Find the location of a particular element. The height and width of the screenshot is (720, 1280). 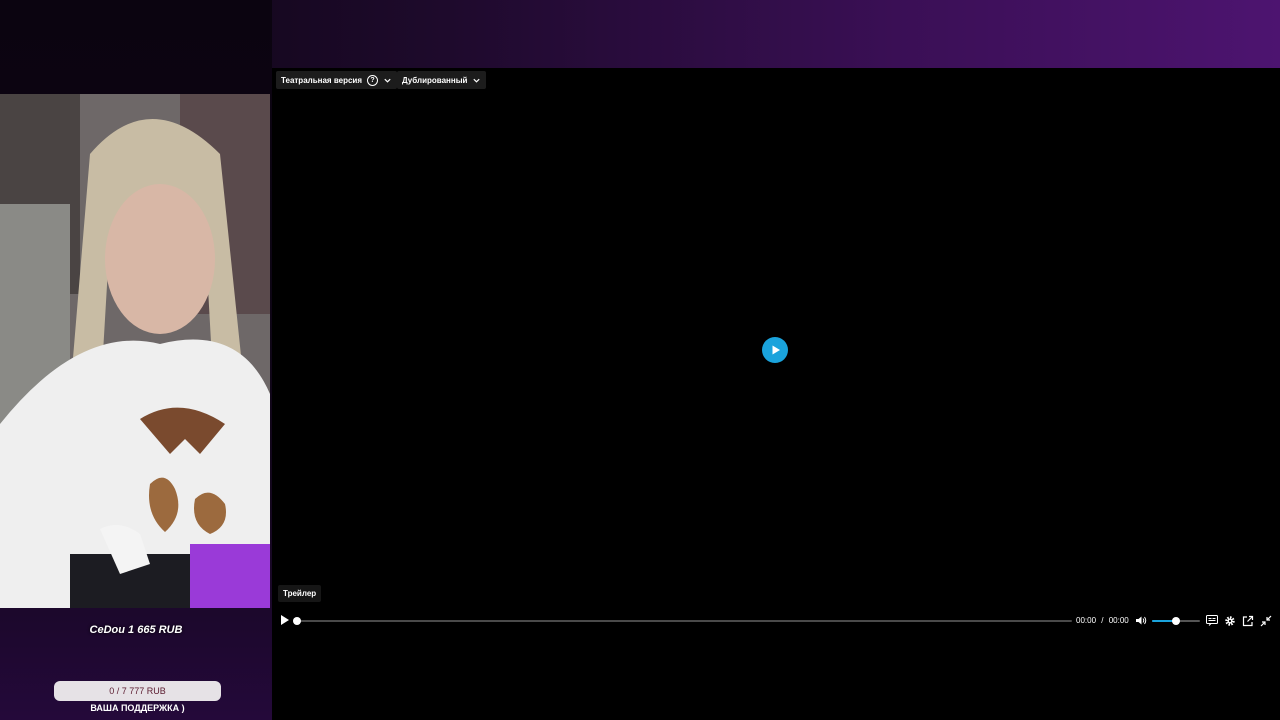

dub-dropdown-label: Дублированный is located at coordinates (435, 80).